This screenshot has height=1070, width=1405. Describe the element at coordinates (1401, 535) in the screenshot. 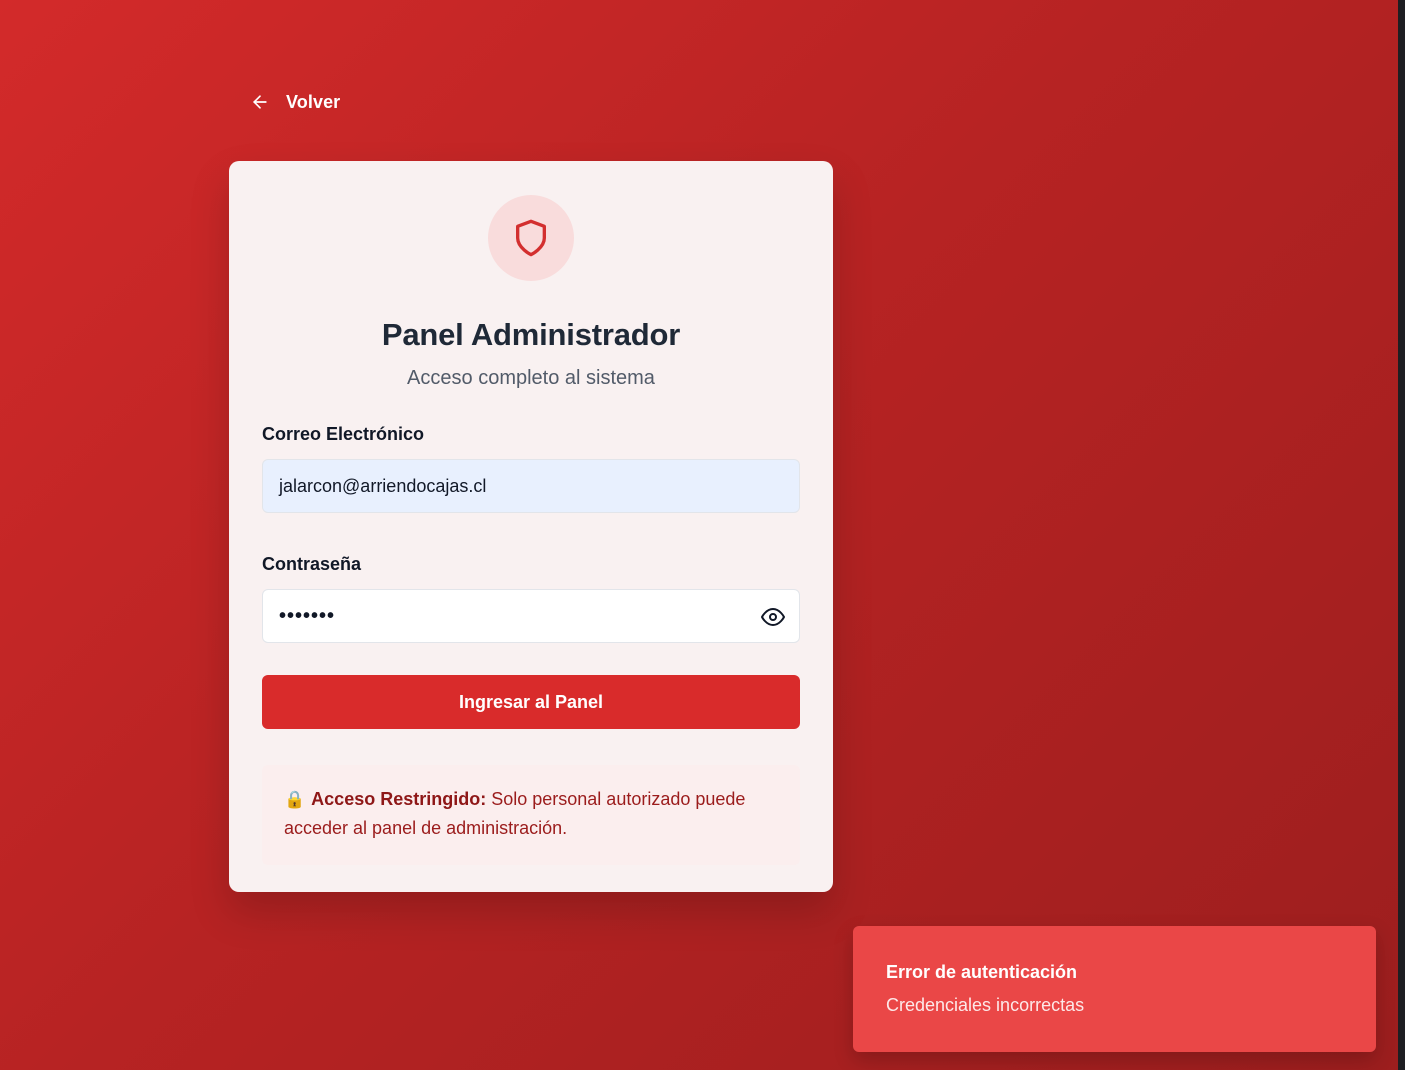

I see `window-edge` at that location.